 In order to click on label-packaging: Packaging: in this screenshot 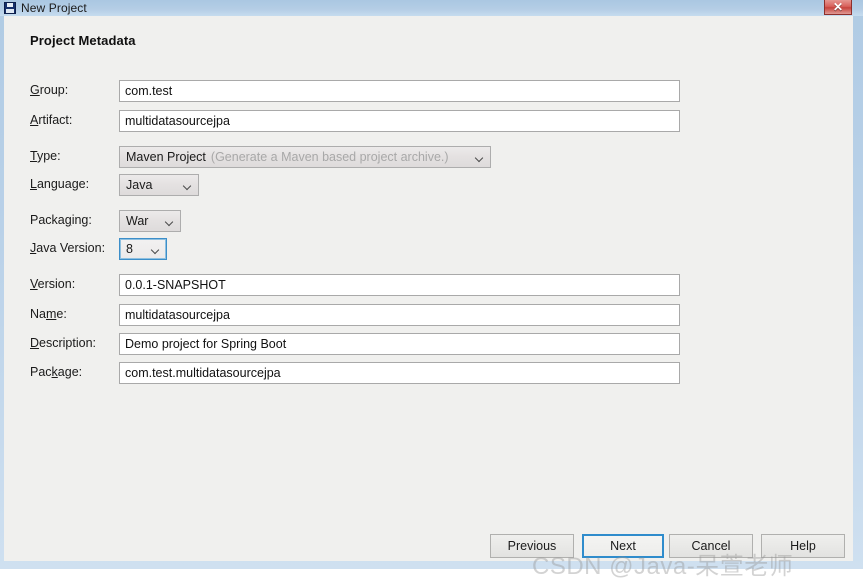, I will do `click(61, 220)`.